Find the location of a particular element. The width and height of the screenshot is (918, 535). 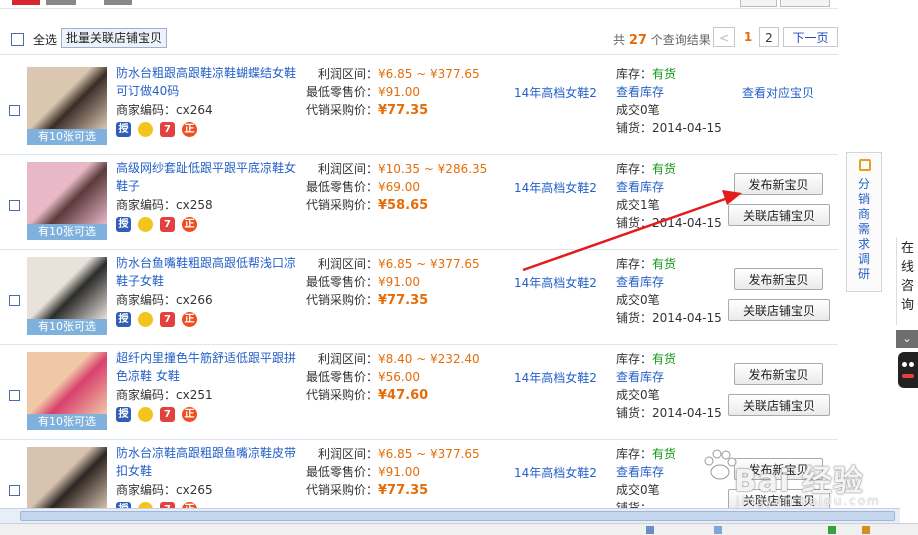

select-all-checkbox is located at coordinates (17, 39).